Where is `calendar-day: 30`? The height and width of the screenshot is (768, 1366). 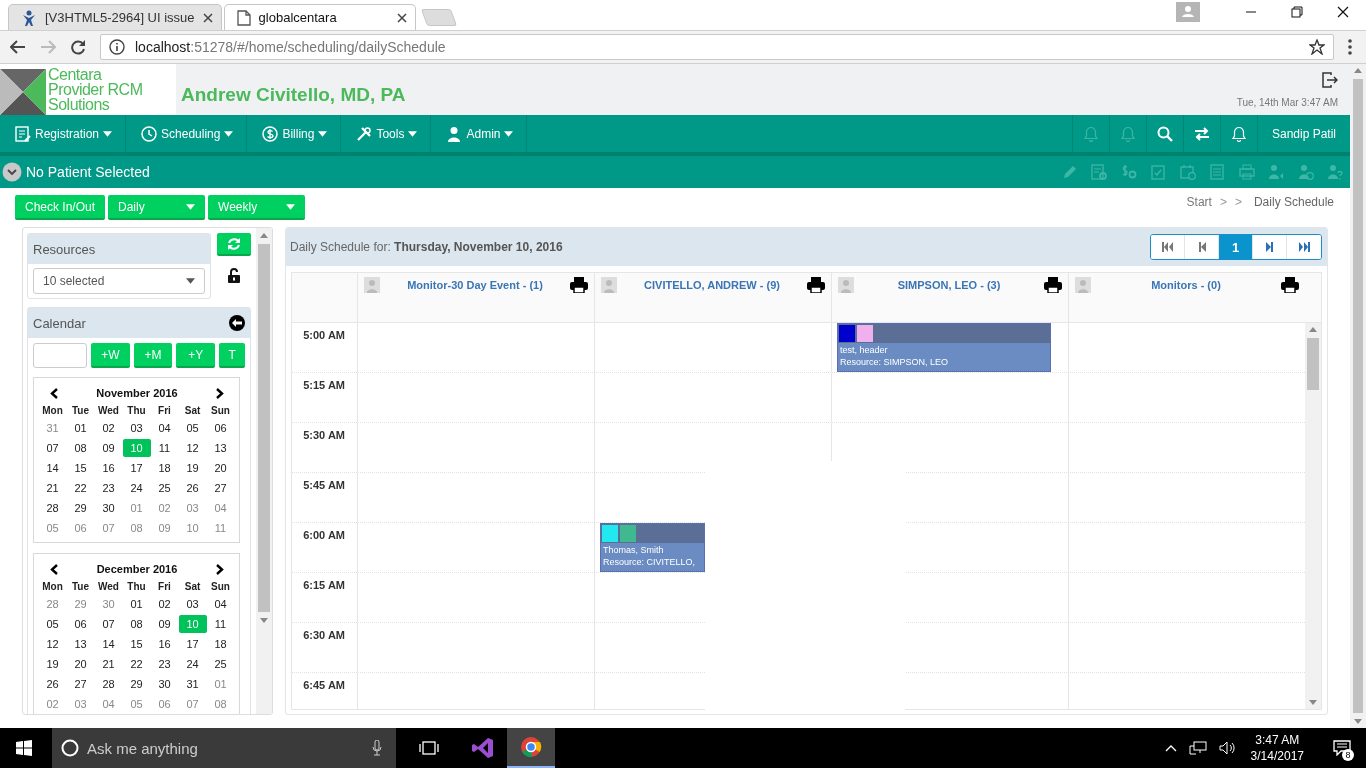
calendar-day: 30 is located at coordinates (108, 604).